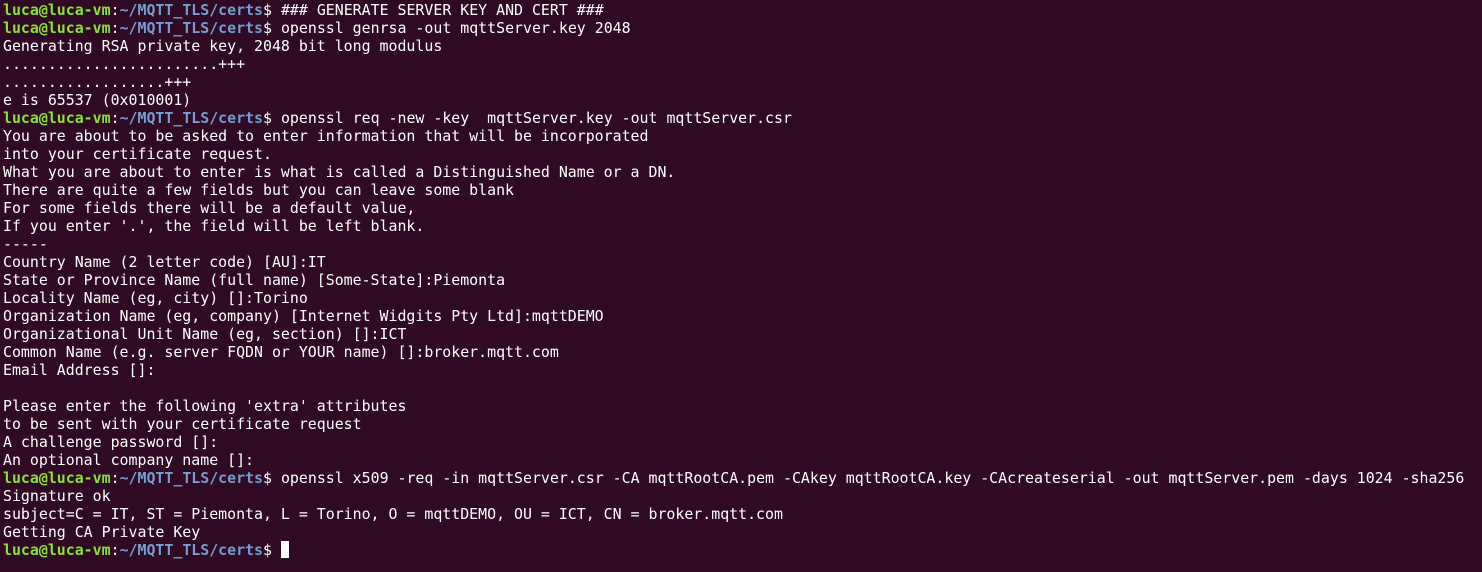  I want to click on output-line: A challenge password []:, so click(111, 442).